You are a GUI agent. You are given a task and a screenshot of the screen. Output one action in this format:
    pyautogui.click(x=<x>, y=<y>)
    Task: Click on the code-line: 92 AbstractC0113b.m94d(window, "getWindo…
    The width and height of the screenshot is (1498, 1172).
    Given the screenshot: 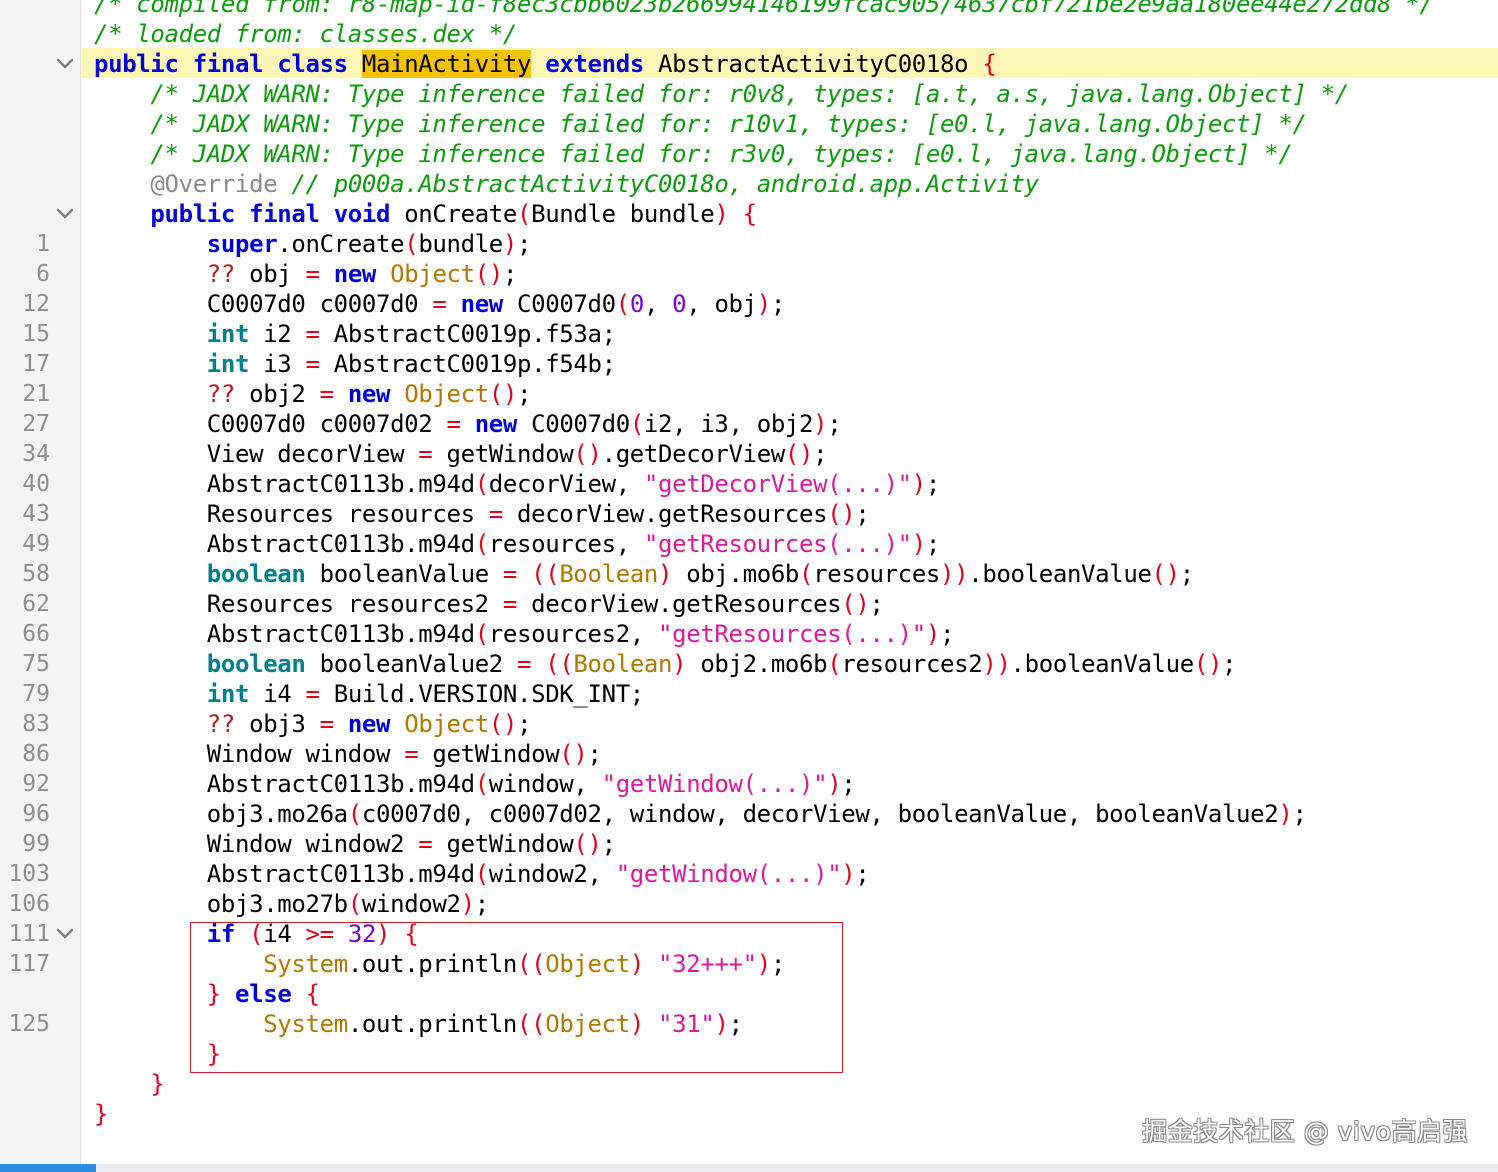 What is the action you would take?
    pyautogui.click(x=749, y=784)
    